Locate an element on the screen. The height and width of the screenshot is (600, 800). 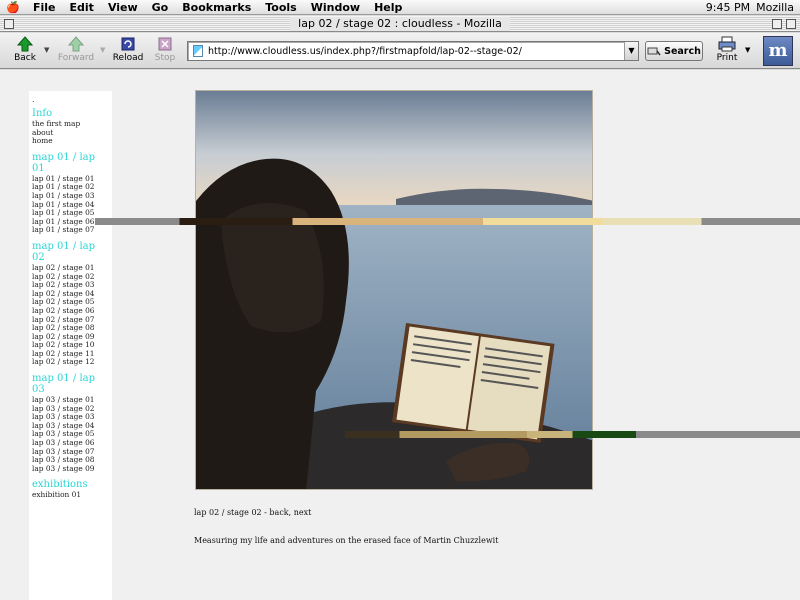
sidebar-link-home: home is located at coordinates (70, 141).